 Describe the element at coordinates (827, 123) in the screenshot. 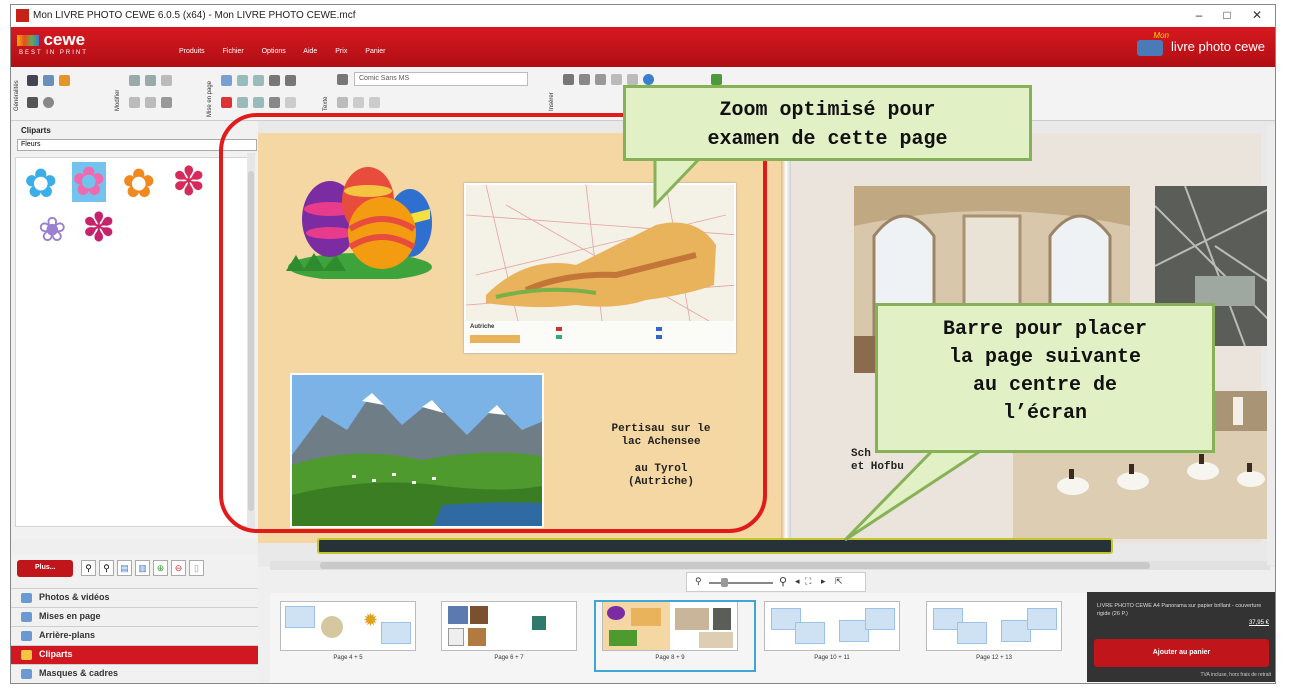

I see `zoom-callout: Zoom optimisé pour examen de cette page` at that location.